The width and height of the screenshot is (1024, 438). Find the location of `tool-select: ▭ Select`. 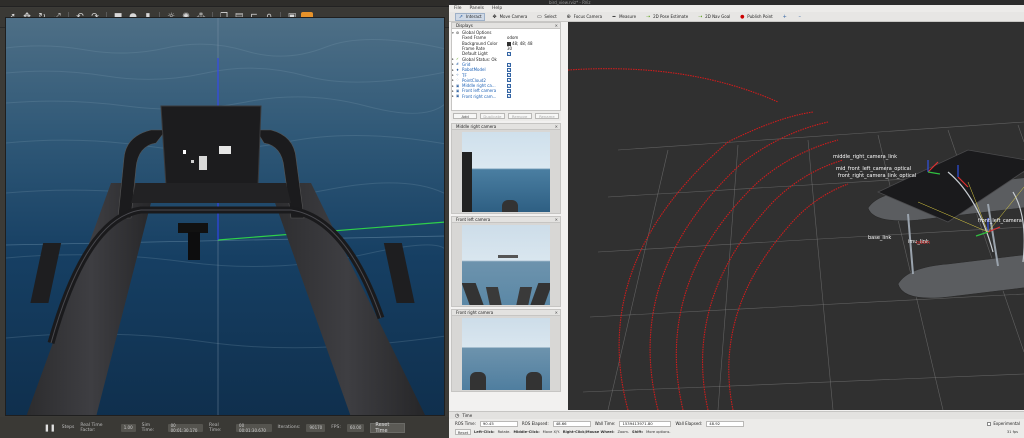

tool-select: ▭ Select is located at coordinates (546, 17).